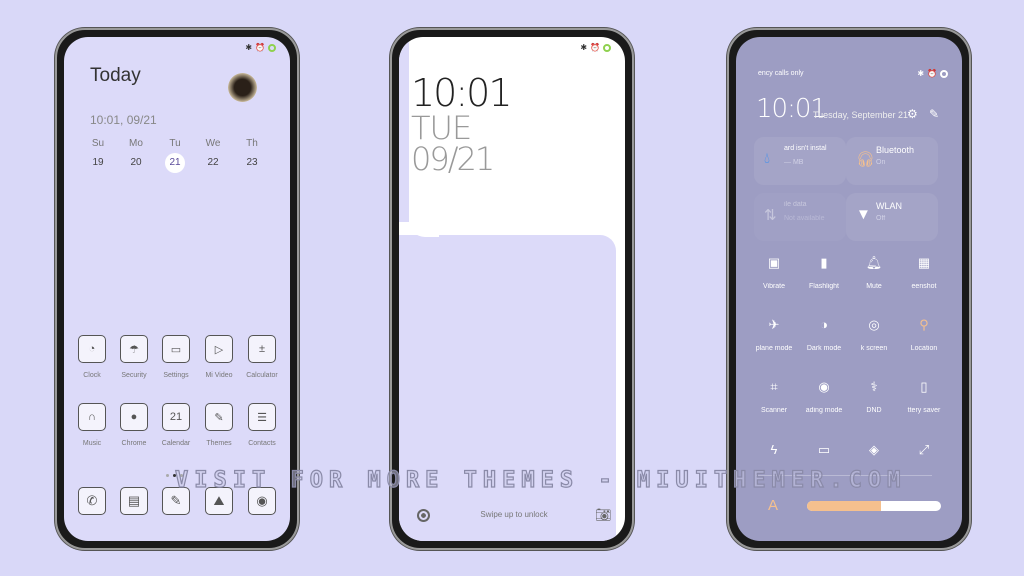 This screenshot has height=576, width=1024. What do you see at coordinates (213, 163) in the screenshot?
I see `date-22: 22` at bounding box center [213, 163].